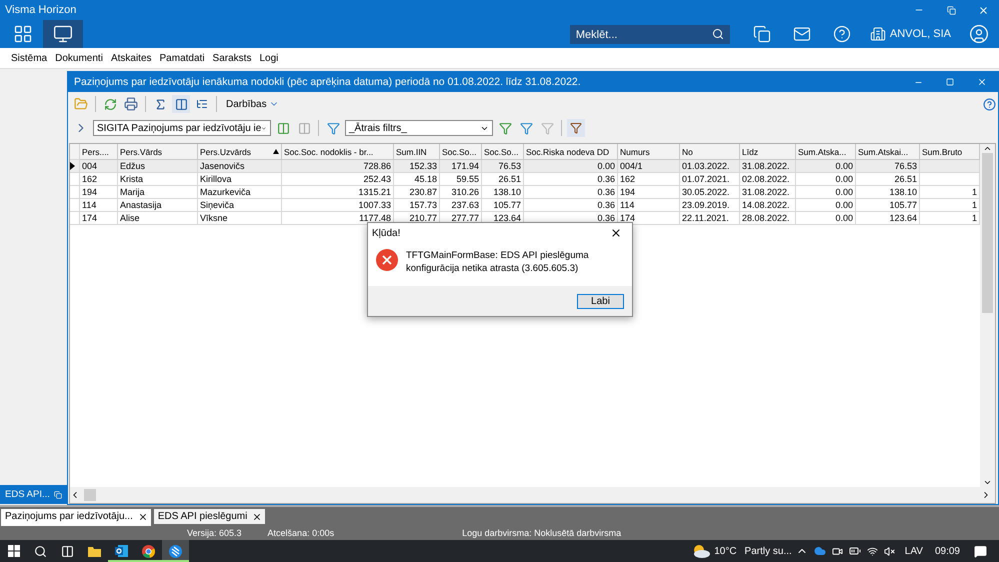 Image resolution: width=999 pixels, height=562 pixels. I want to click on menu-item: Logi, so click(269, 58).